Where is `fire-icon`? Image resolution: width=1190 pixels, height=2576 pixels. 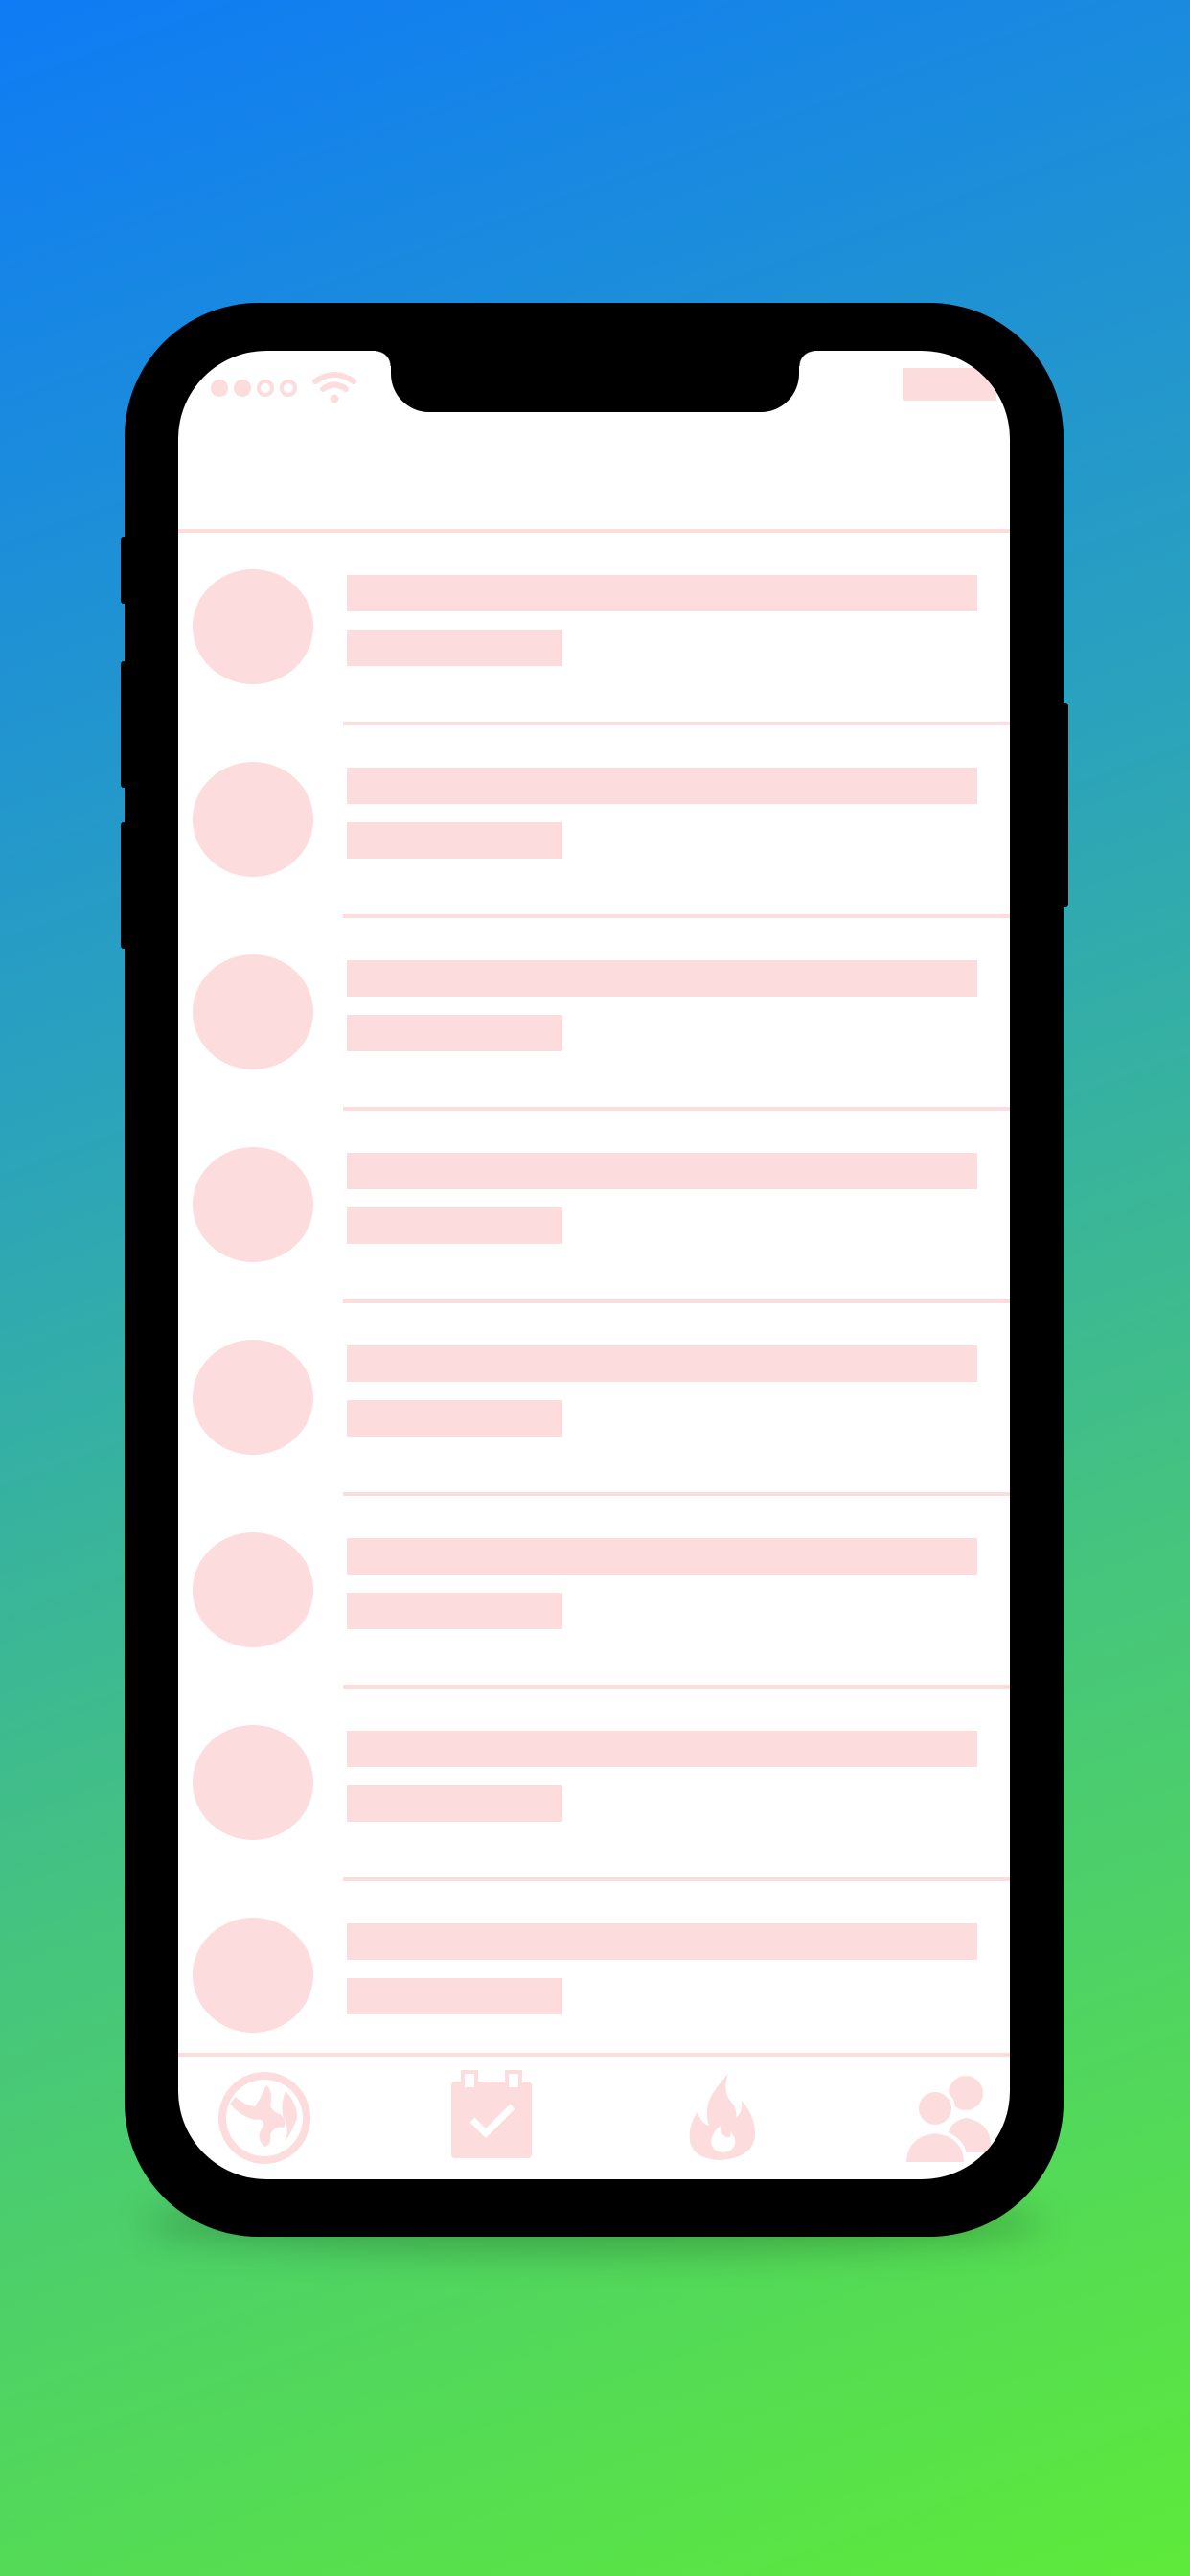
fire-icon is located at coordinates (722, 2117).